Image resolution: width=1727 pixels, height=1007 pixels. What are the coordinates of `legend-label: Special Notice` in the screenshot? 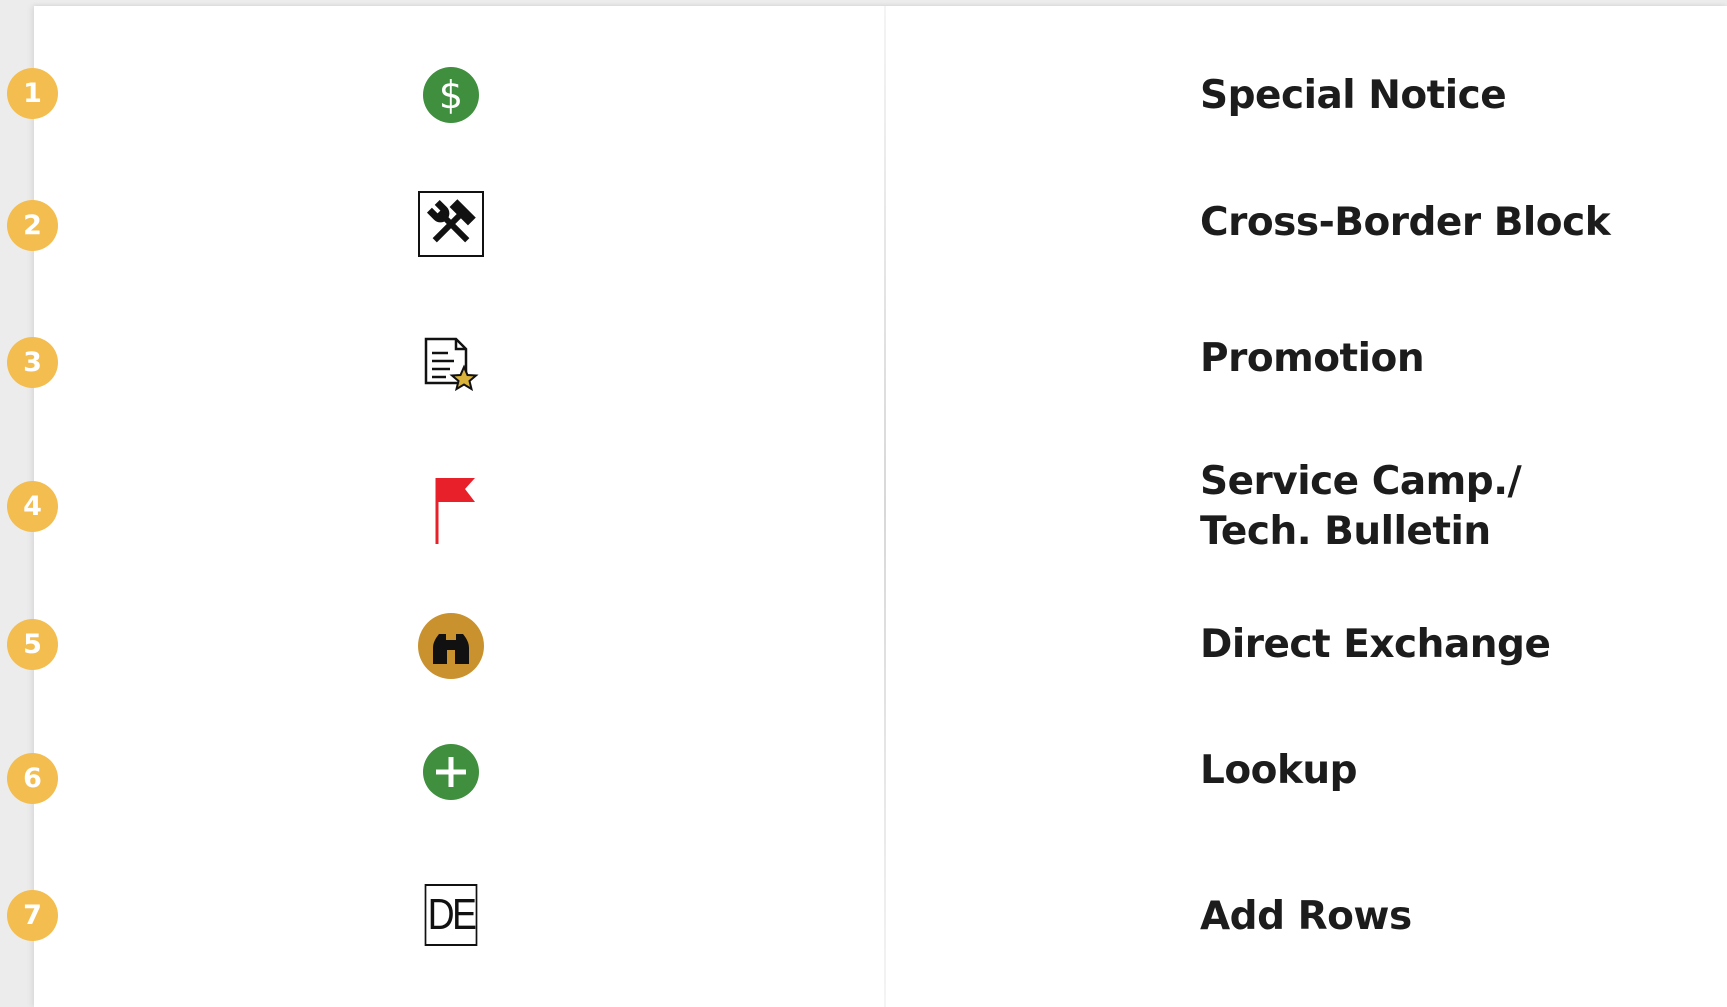 It's located at (1353, 95).